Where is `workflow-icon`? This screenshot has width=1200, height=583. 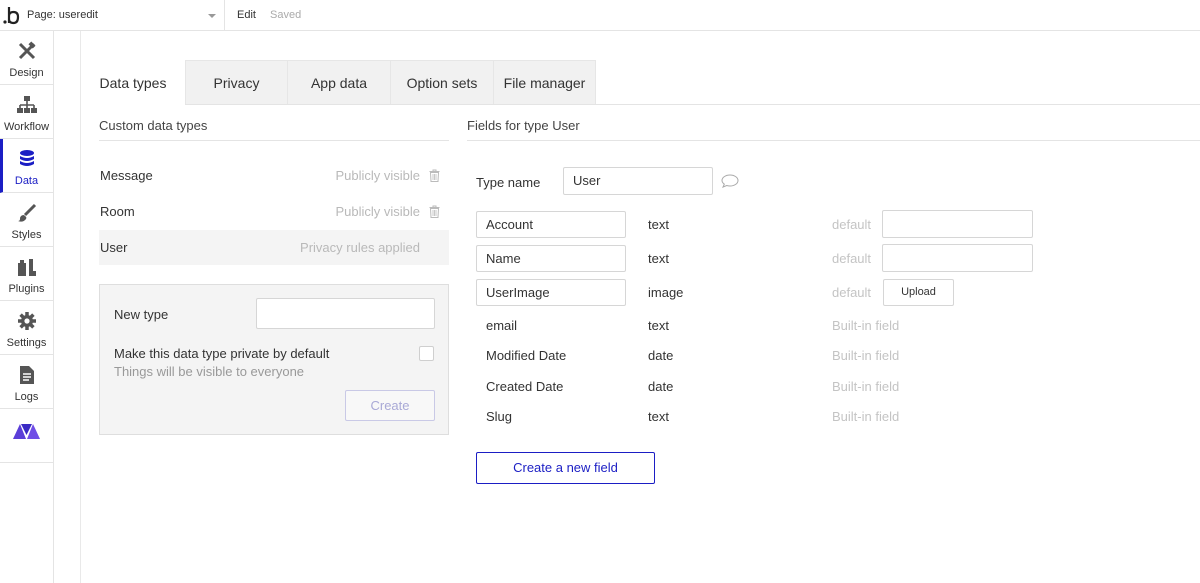
workflow-icon is located at coordinates (27, 104).